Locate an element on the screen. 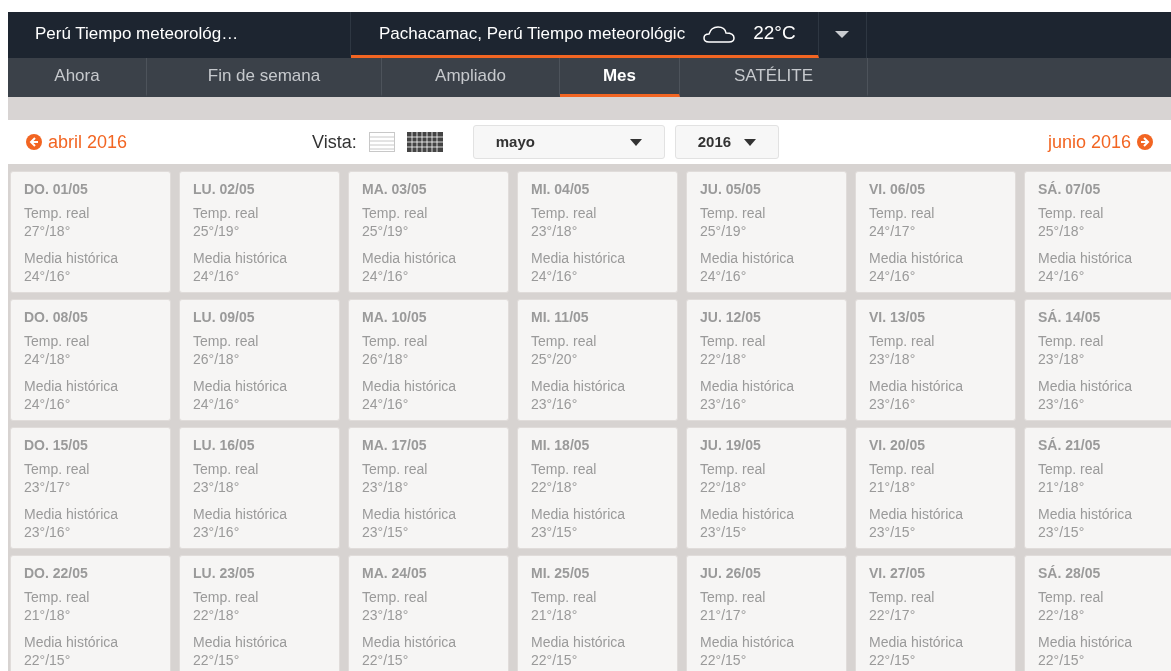  month-select: mayo is located at coordinates (568, 142).